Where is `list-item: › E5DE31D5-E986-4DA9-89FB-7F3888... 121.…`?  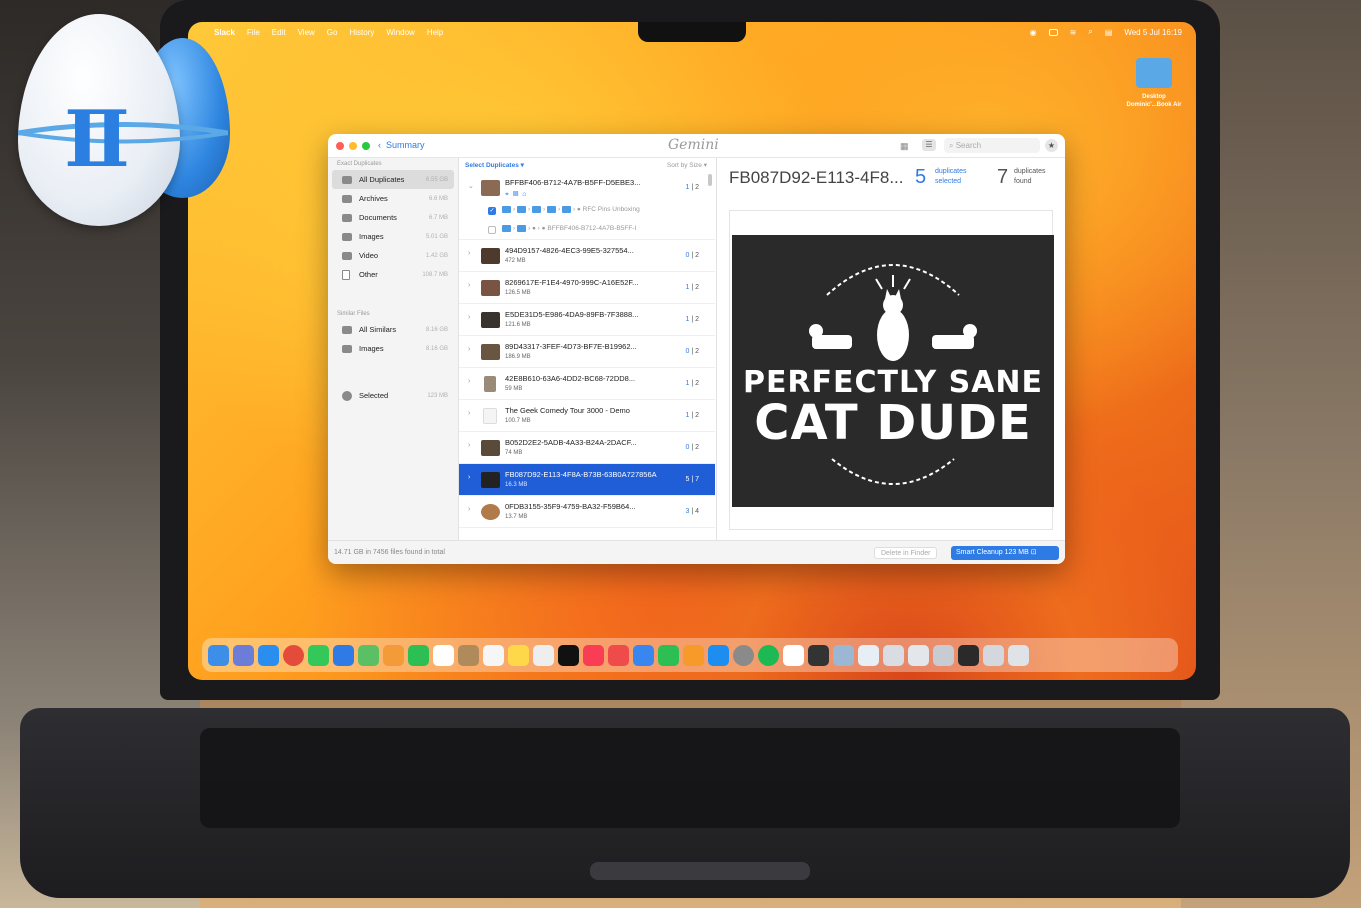 list-item: › E5DE31D5-E986-4DA9-89FB-7F3888... 121.… is located at coordinates (587, 320).